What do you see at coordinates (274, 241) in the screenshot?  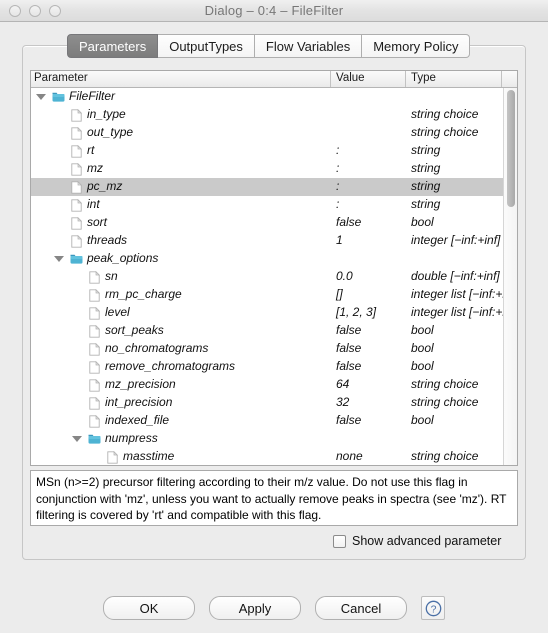 I see `table-row: threads 1 integer [−inf:+inf]` at bounding box center [274, 241].